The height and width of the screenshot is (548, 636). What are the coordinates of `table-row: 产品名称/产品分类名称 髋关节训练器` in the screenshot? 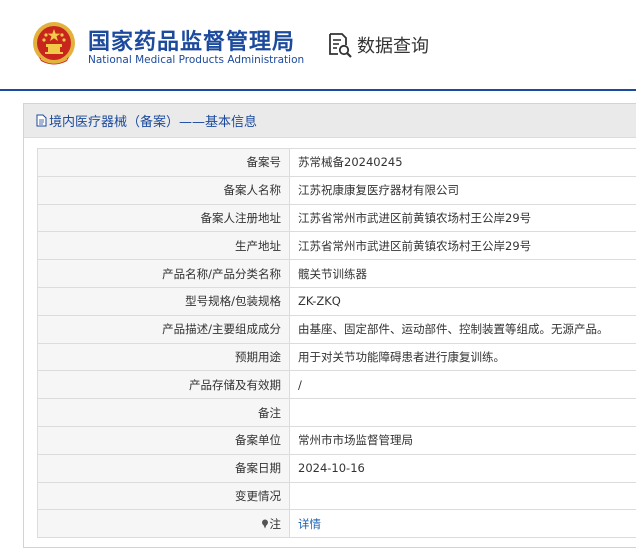 It's located at (336, 273).